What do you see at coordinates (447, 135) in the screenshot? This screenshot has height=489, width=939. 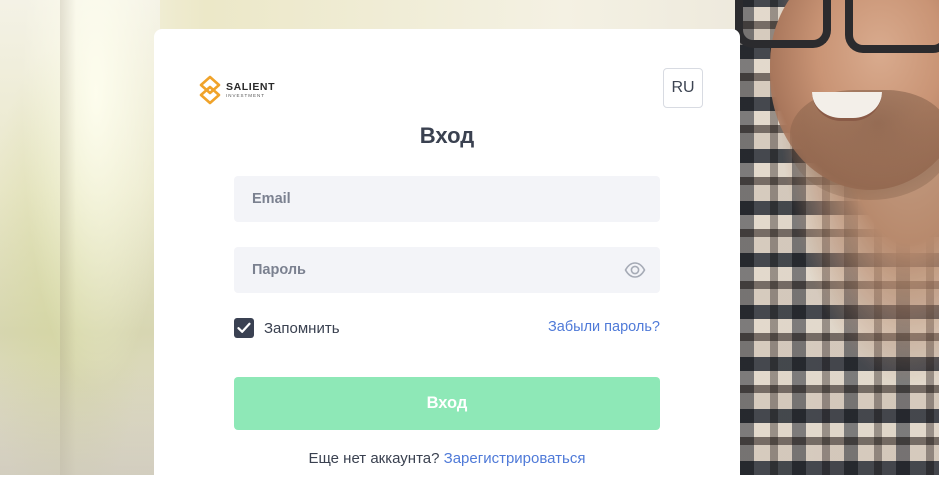 I see `page-title: Вход` at bounding box center [447, 135].